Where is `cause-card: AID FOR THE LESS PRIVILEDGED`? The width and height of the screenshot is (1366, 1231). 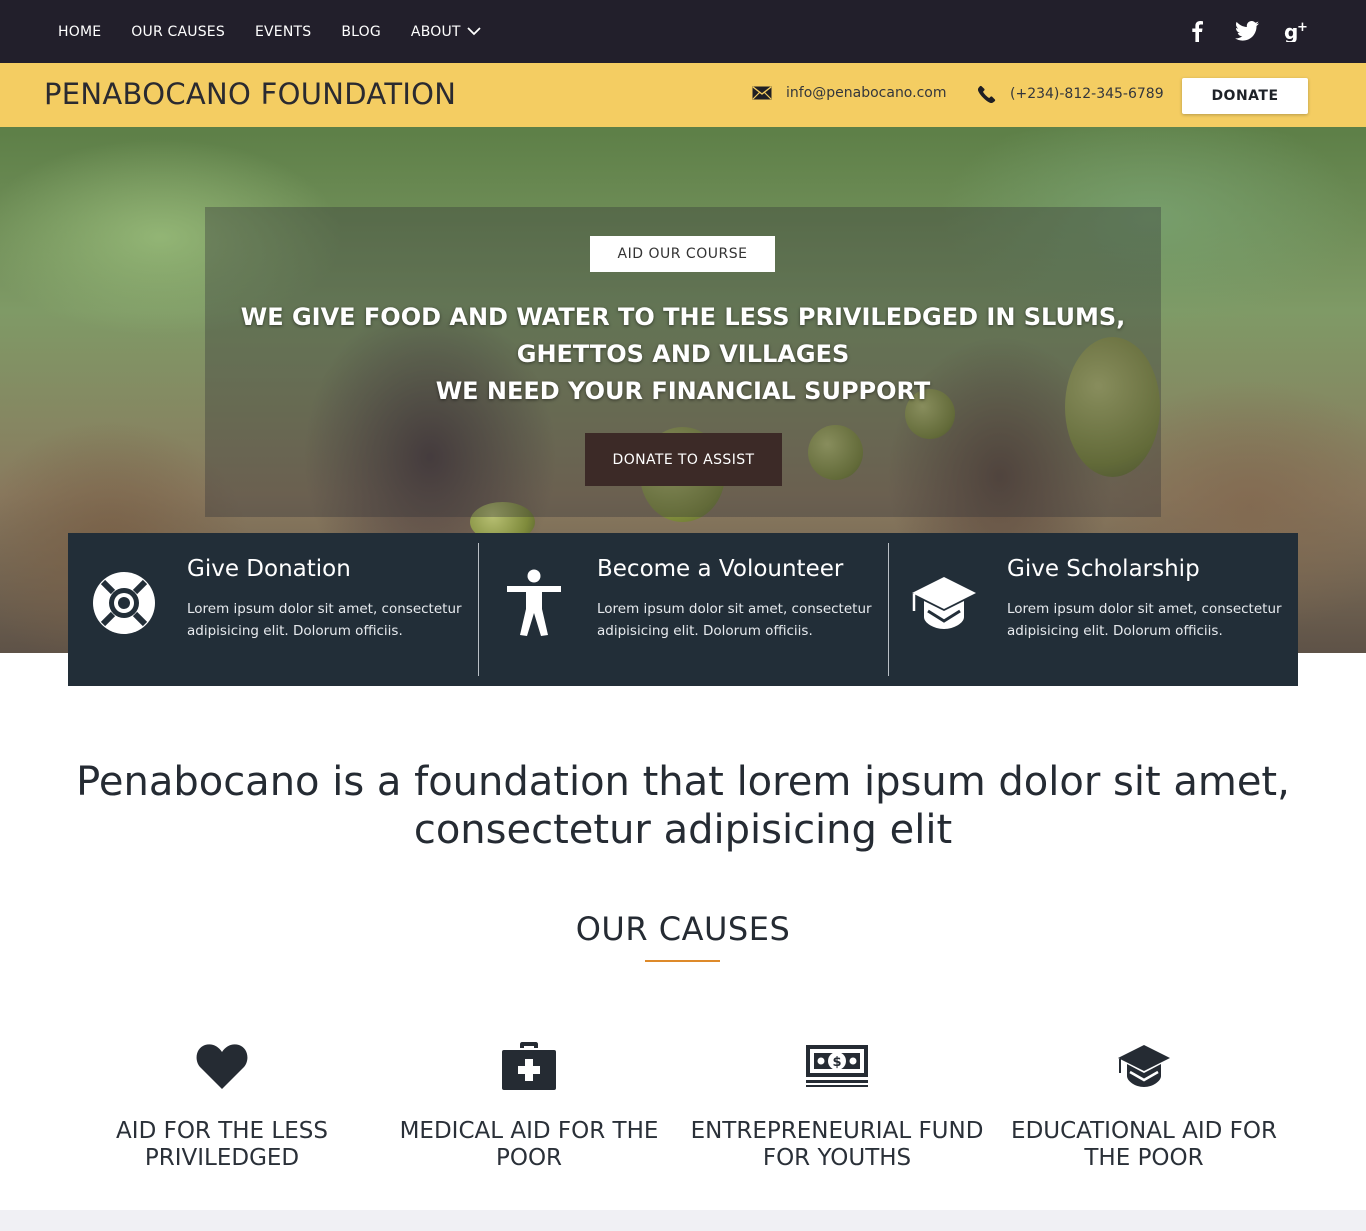
cause-card: AID FOR THE LESS PRIVILEDGED is located at coordinates (222, 1104).